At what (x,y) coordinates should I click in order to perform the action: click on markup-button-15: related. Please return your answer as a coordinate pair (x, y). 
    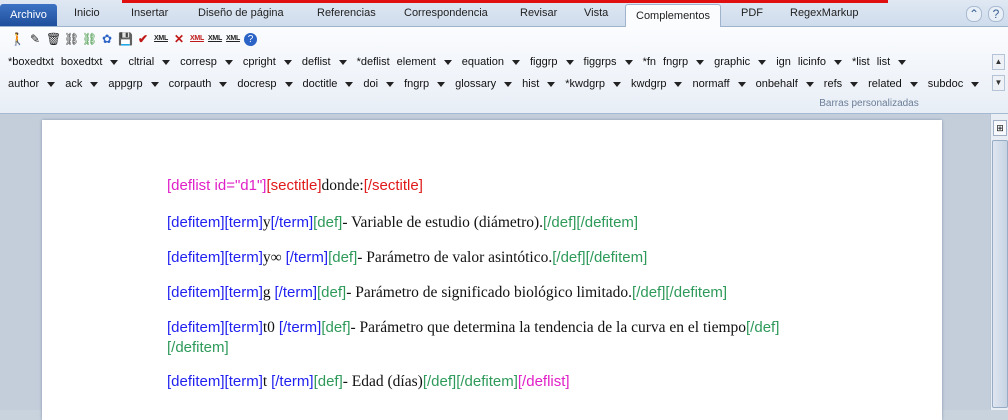
    Looking at the image, I should click on (885, 84).